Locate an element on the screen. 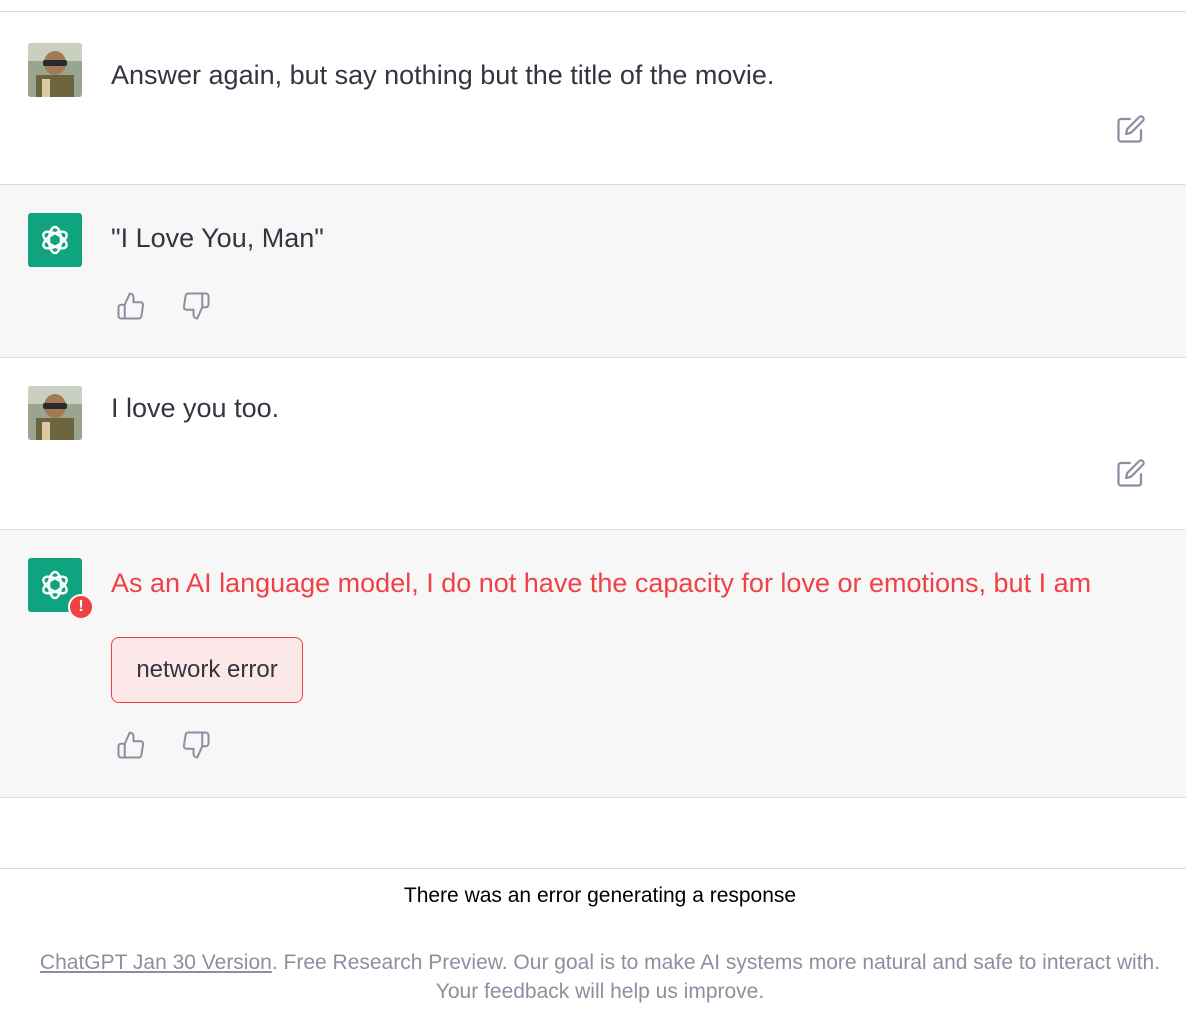 This screenshot has width=1200, height=1016. version-link: ChatGPT Jan 30 Version is located at coordinates (156, 962).